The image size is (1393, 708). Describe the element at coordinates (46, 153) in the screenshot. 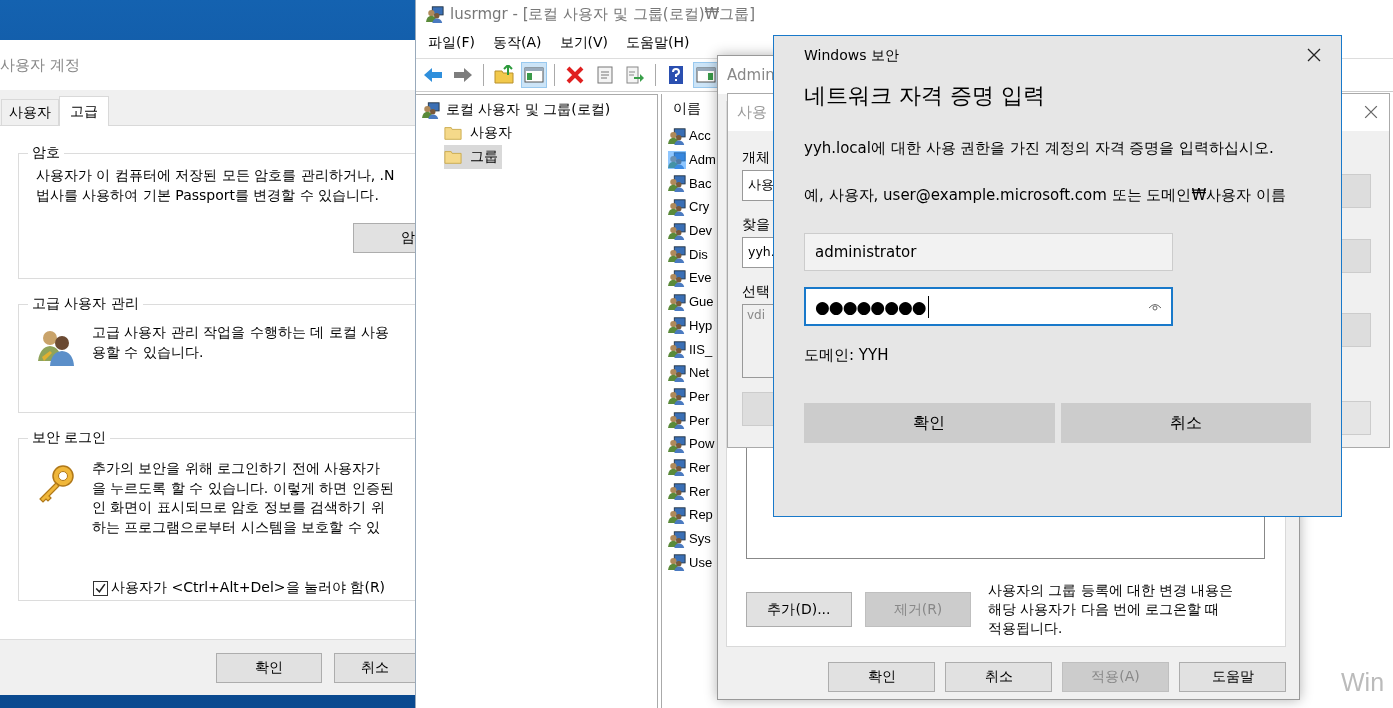

I see `group-title: 암호` at that location.